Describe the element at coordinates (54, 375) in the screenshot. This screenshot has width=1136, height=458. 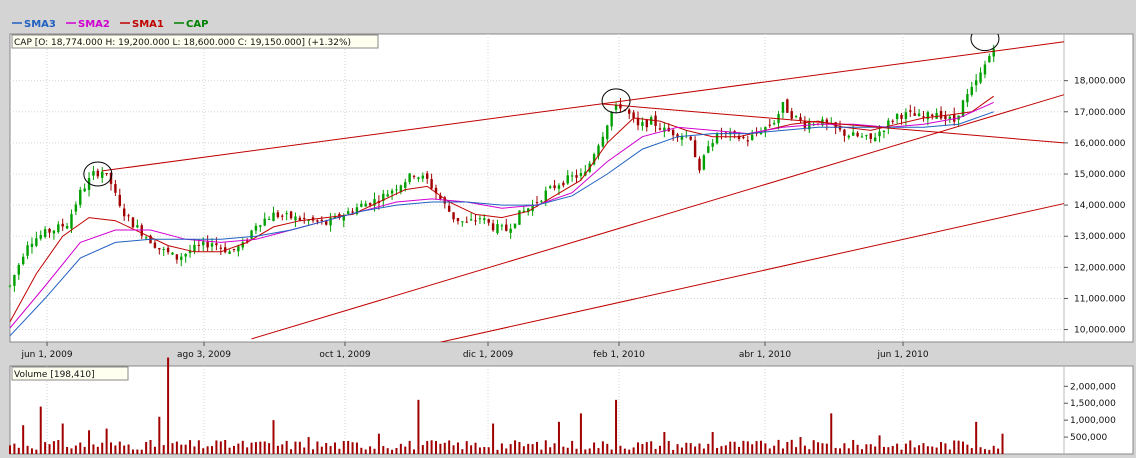
I see `volume-label: Volume [198,410]` at that location.